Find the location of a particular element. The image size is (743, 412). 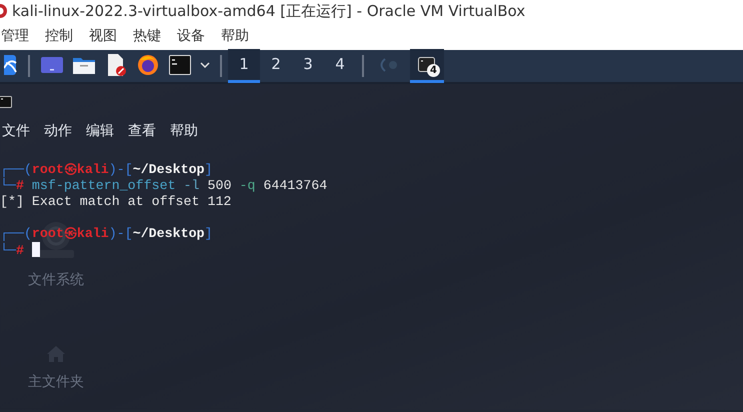

menu-item: 查看 is located at coordinates (142, 131).